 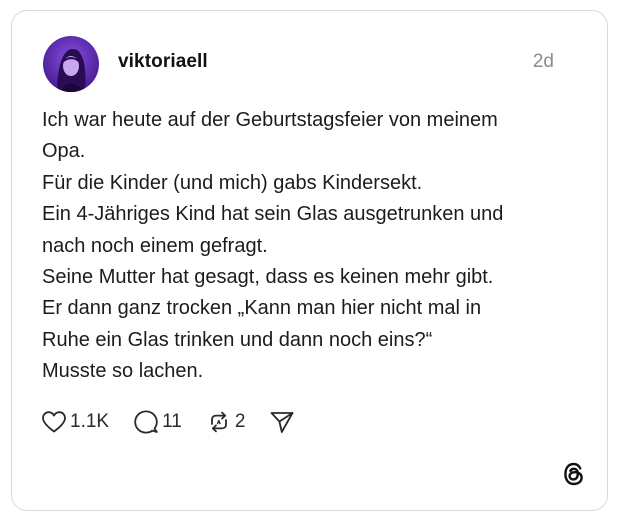 What do you see at coordinates (543, 61) in the screenshot?
I see `post-timestamp: 2d` at bounding box center [543, 61].